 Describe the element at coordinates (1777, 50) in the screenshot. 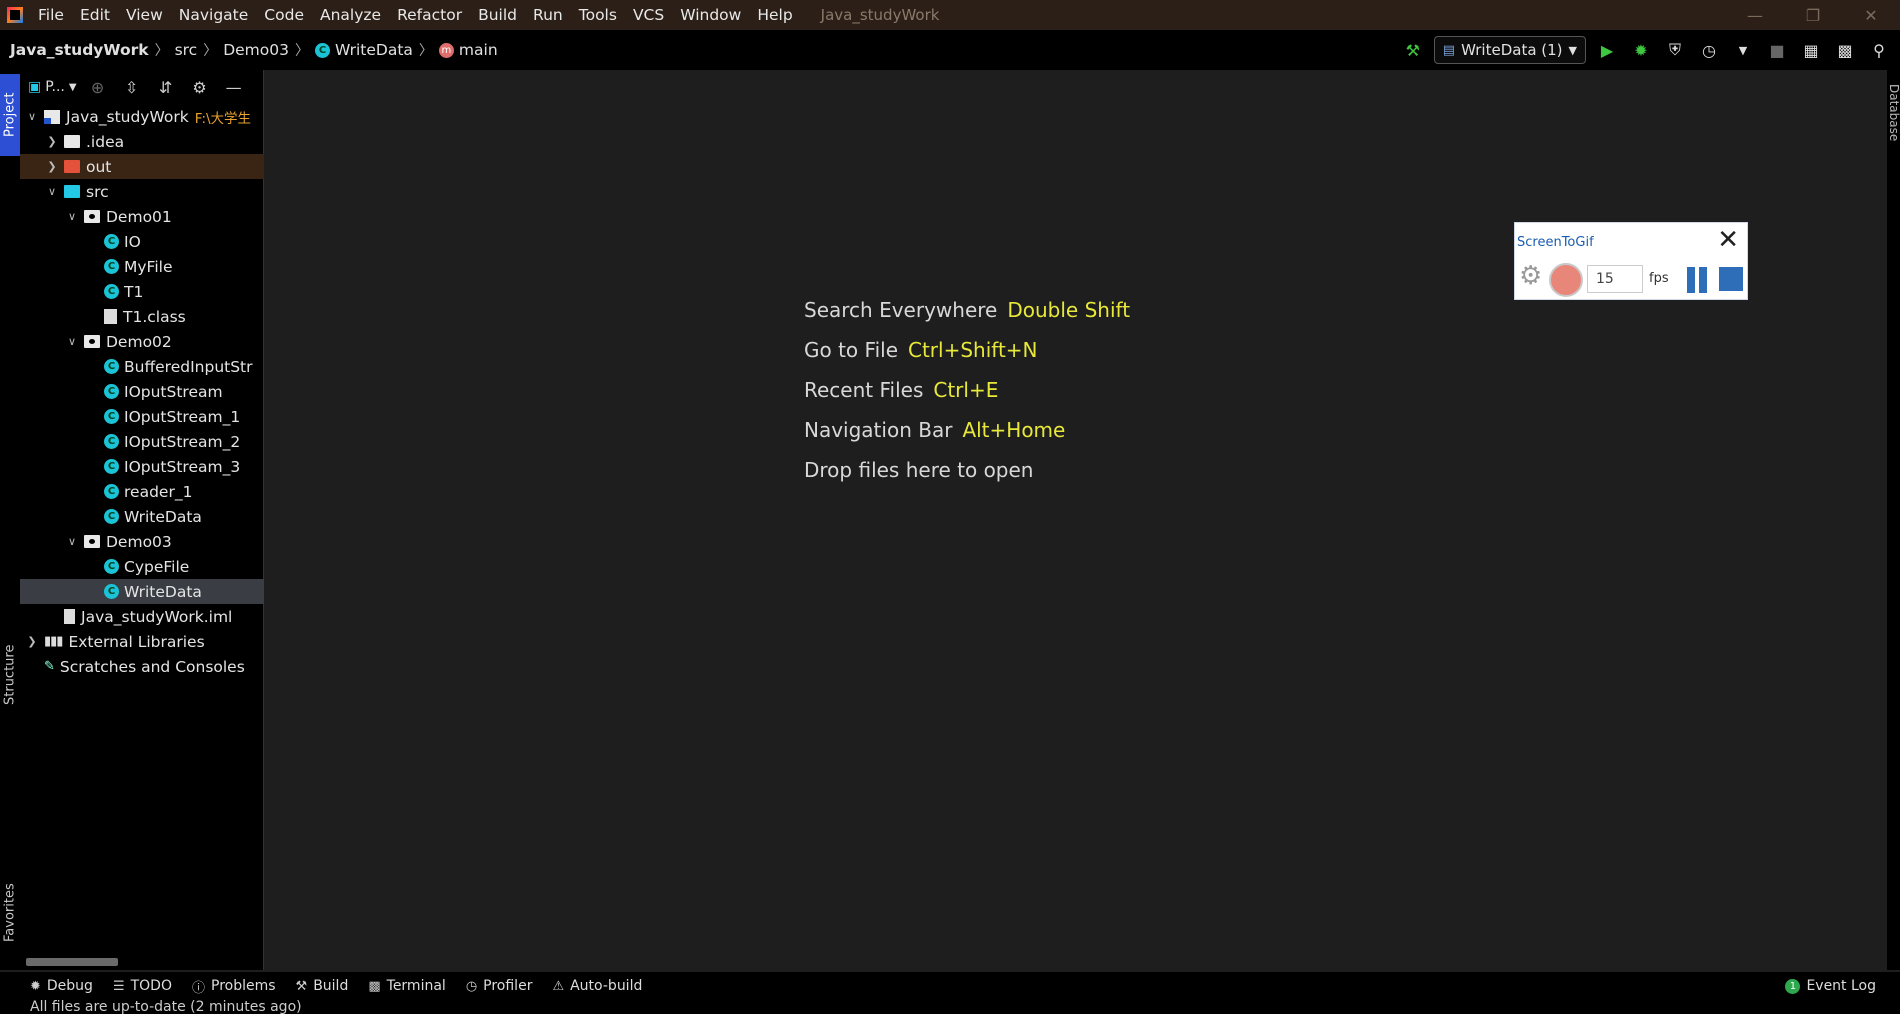

I see `stop-icon: ■` at that location.